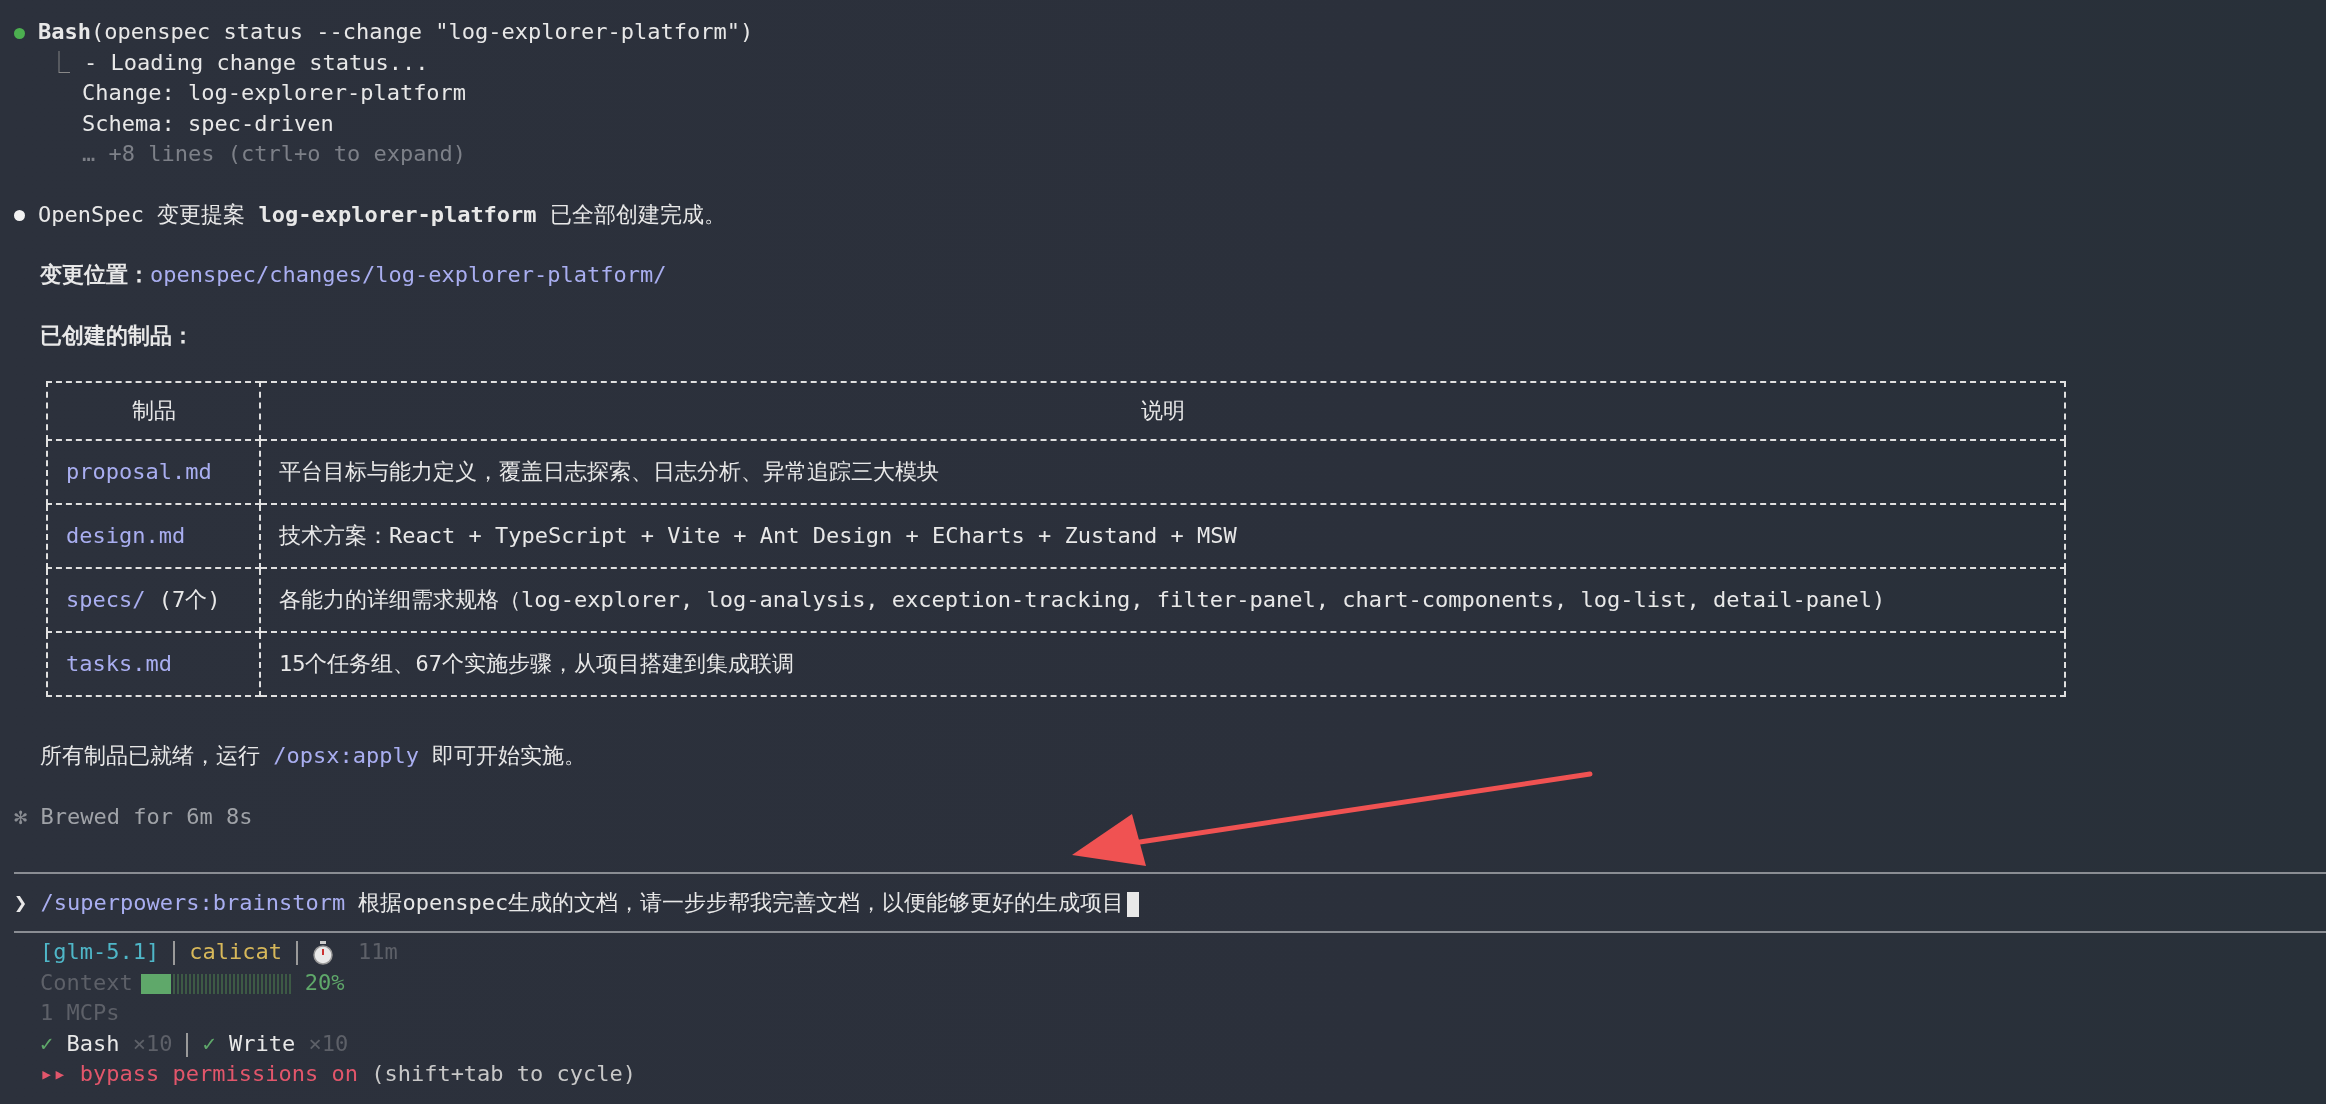 The image size is (2326, 1104). What do you see at coordinates (504, 1073) in the screenshot?
I see `mode-hint: (shift+tab to cycle)` at bounding box center [504, 1073].